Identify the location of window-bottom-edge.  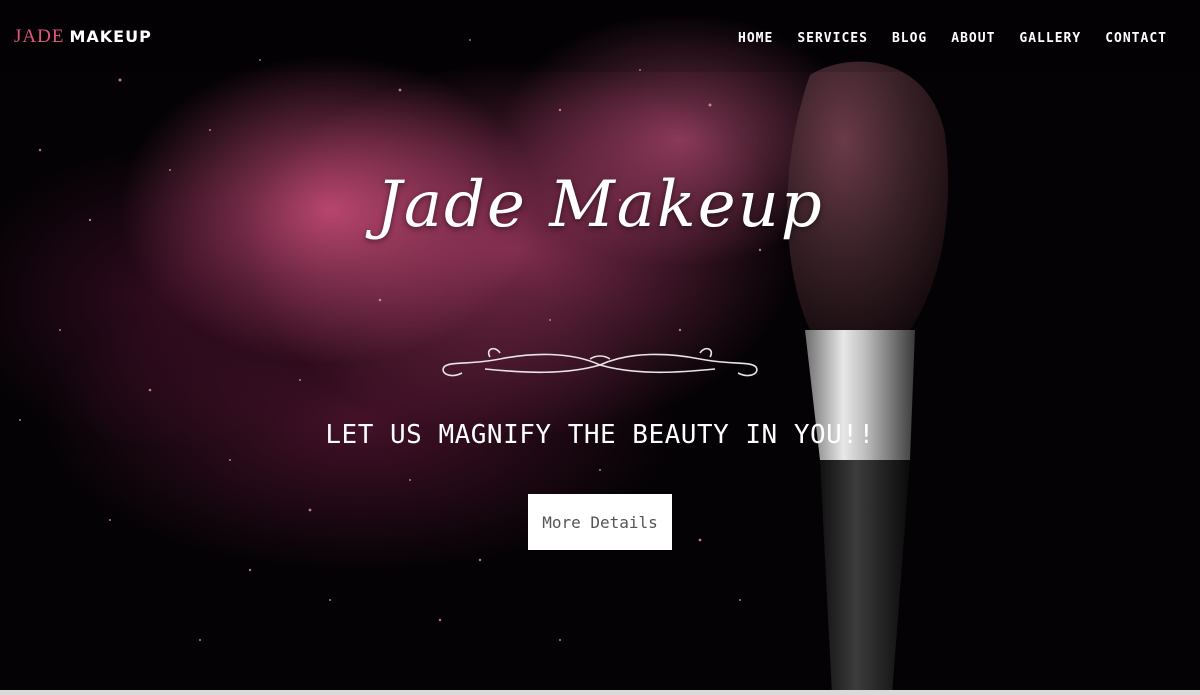
(600, 692).